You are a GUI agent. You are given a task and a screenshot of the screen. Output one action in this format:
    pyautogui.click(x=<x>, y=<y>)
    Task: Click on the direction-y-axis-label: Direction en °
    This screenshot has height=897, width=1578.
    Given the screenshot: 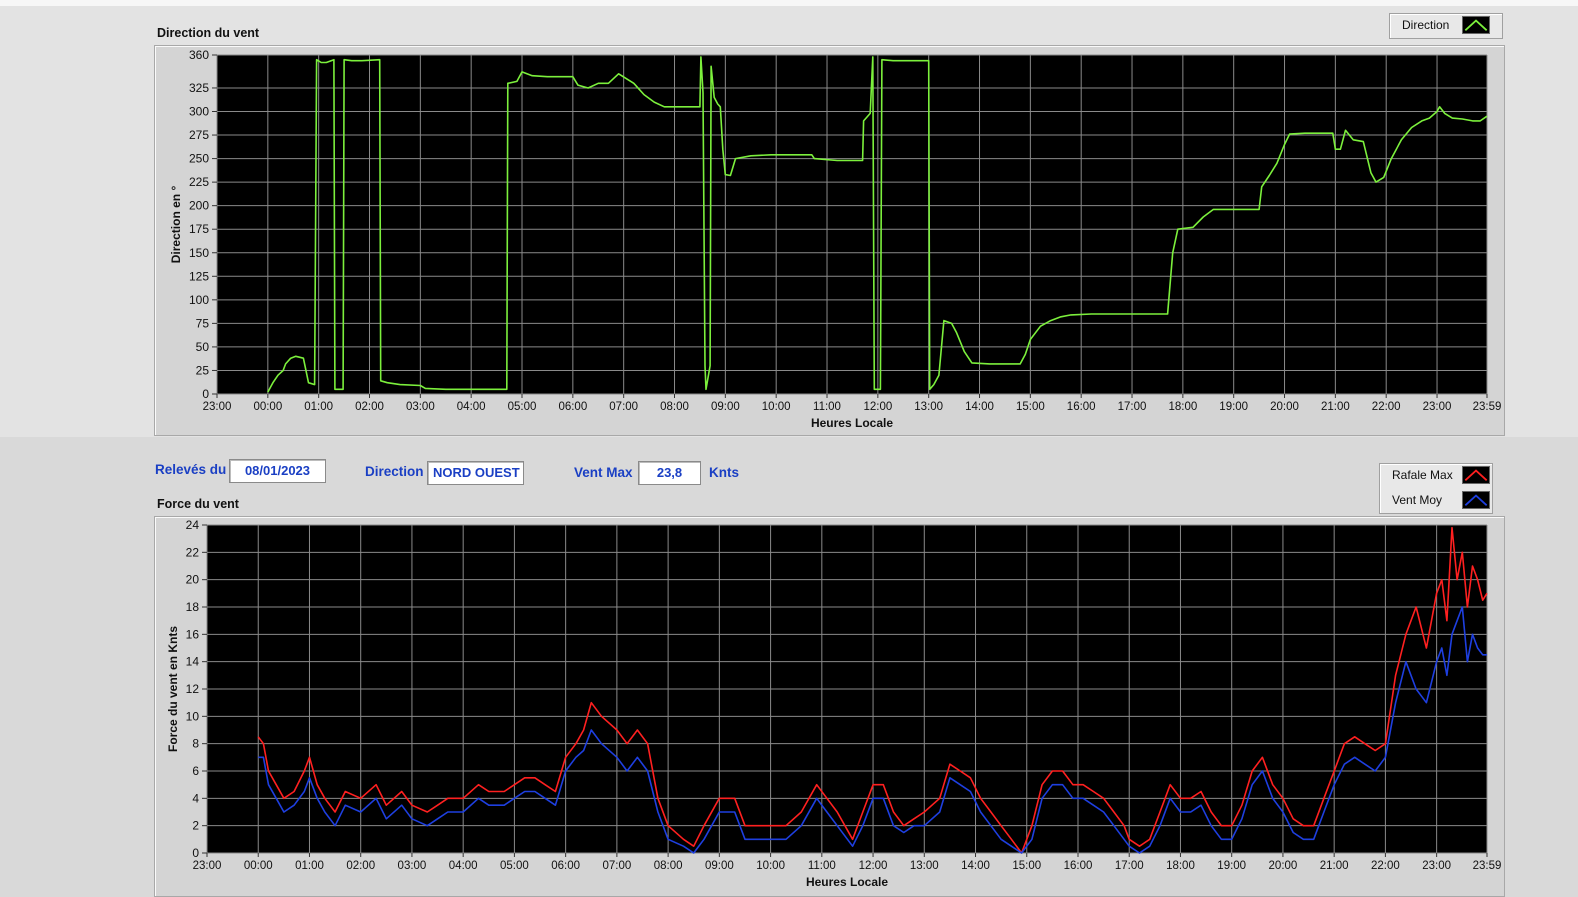 What is the action you would take?
    pyautogui.click(x=176, y=225)
    